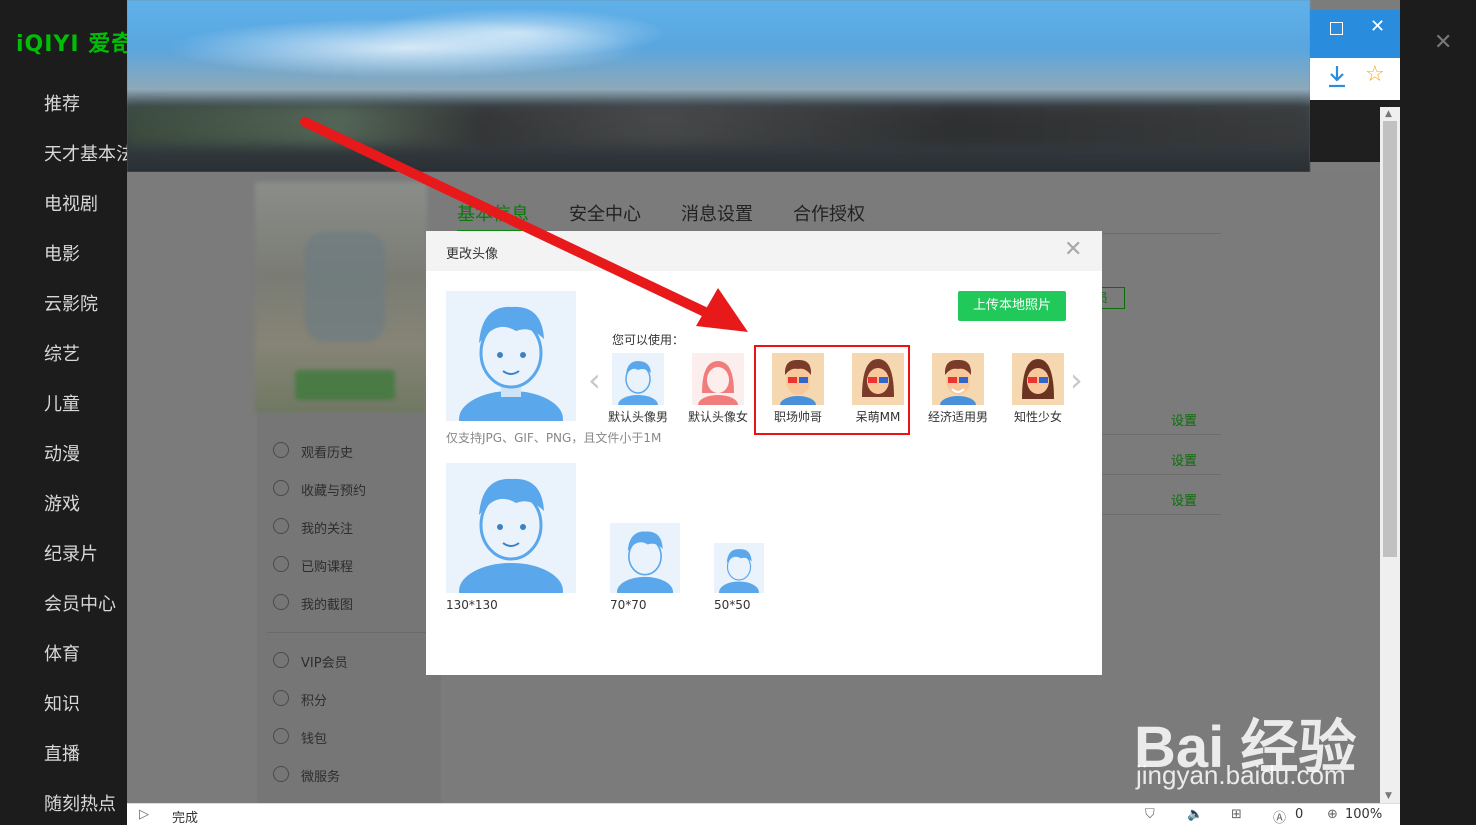  I want to click on status-bar: ▷ 完成 ⛉ 🔈 ⊞ Ⓐ 0 ⊕ 100%, so click(763, 814).